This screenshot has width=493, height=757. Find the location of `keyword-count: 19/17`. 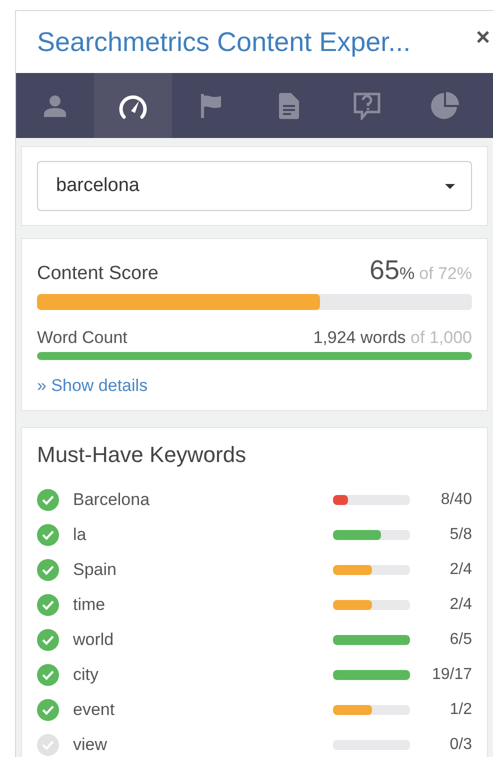

keyword-count: 19/17 is located at coordinates (451, 675).